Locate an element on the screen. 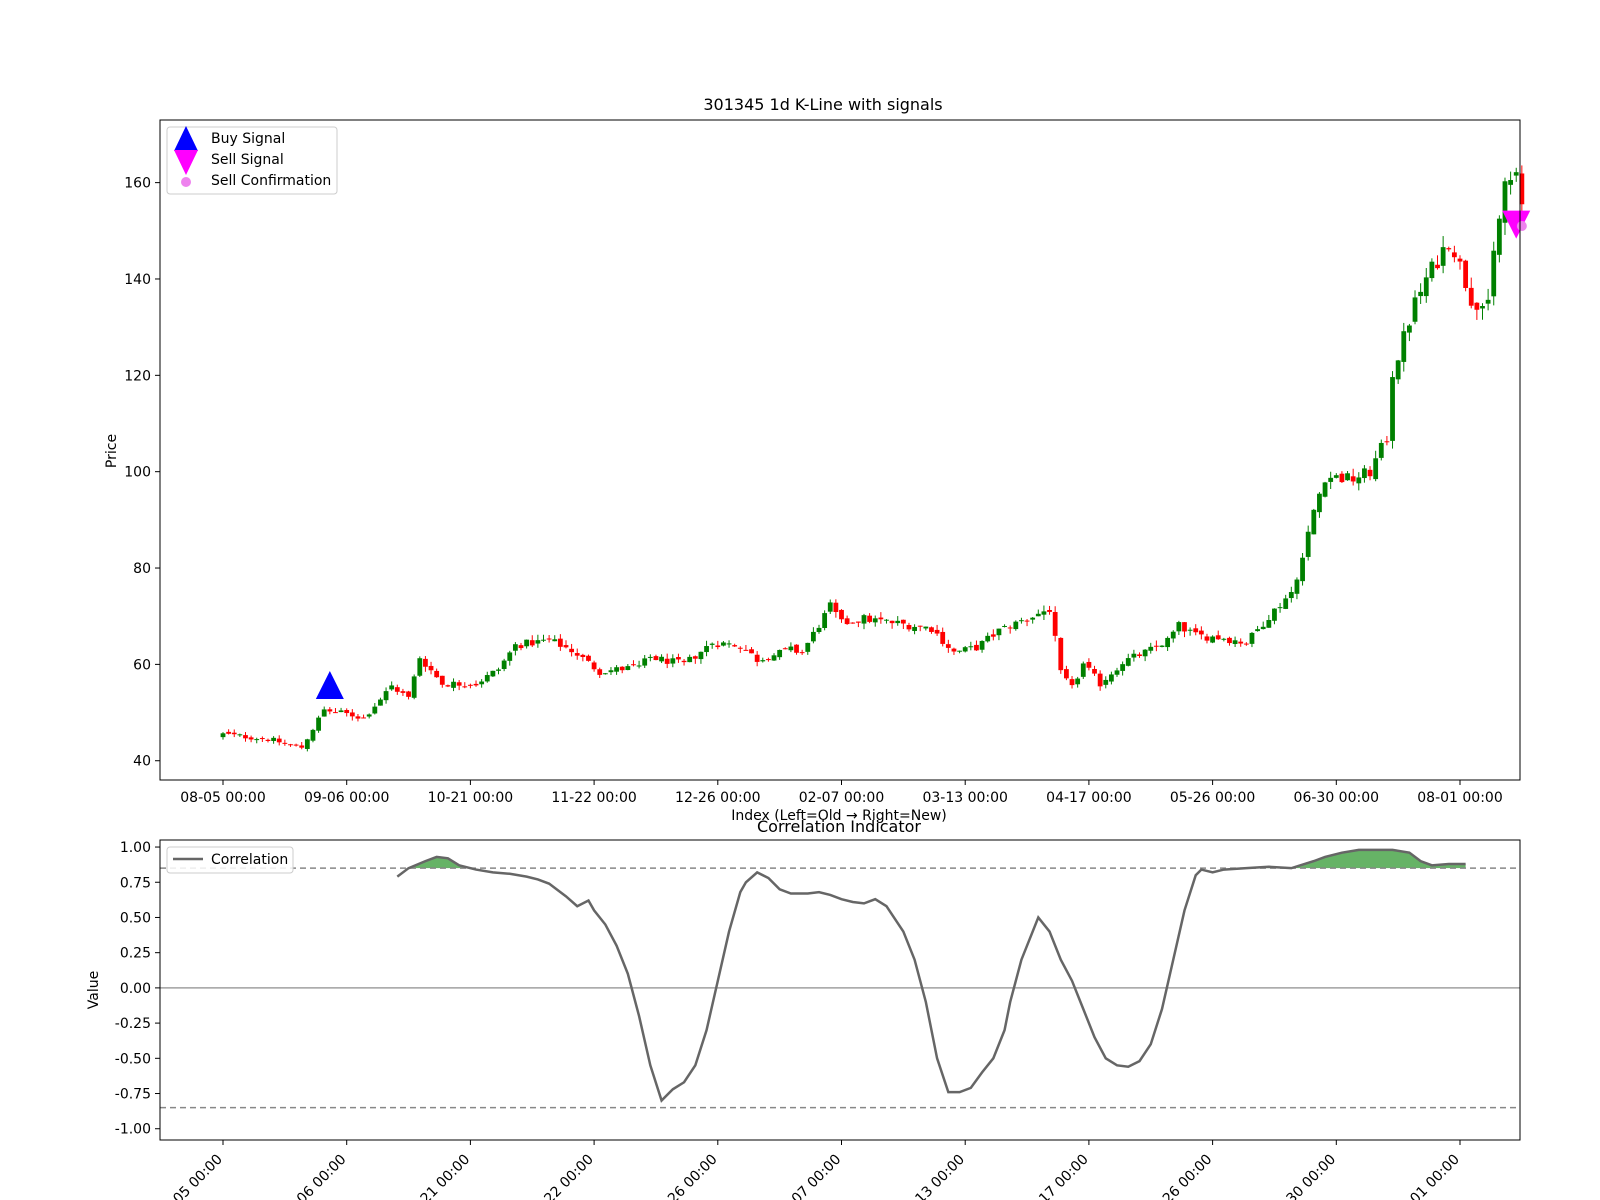  sell-confirmation-marker is located at coordinates (1521, 225).